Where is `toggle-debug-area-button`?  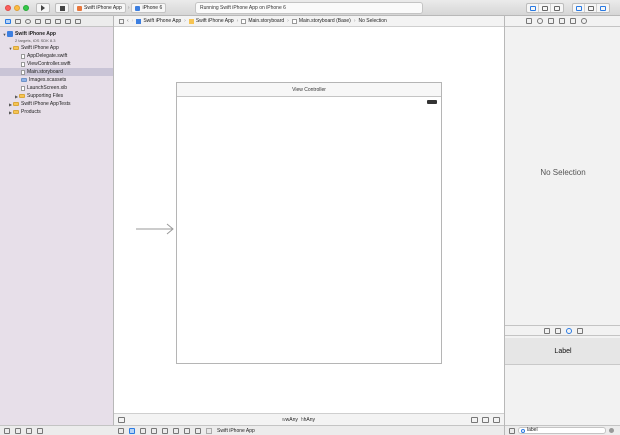
toggle-debug-area-button is located at coordinates (591, 8).